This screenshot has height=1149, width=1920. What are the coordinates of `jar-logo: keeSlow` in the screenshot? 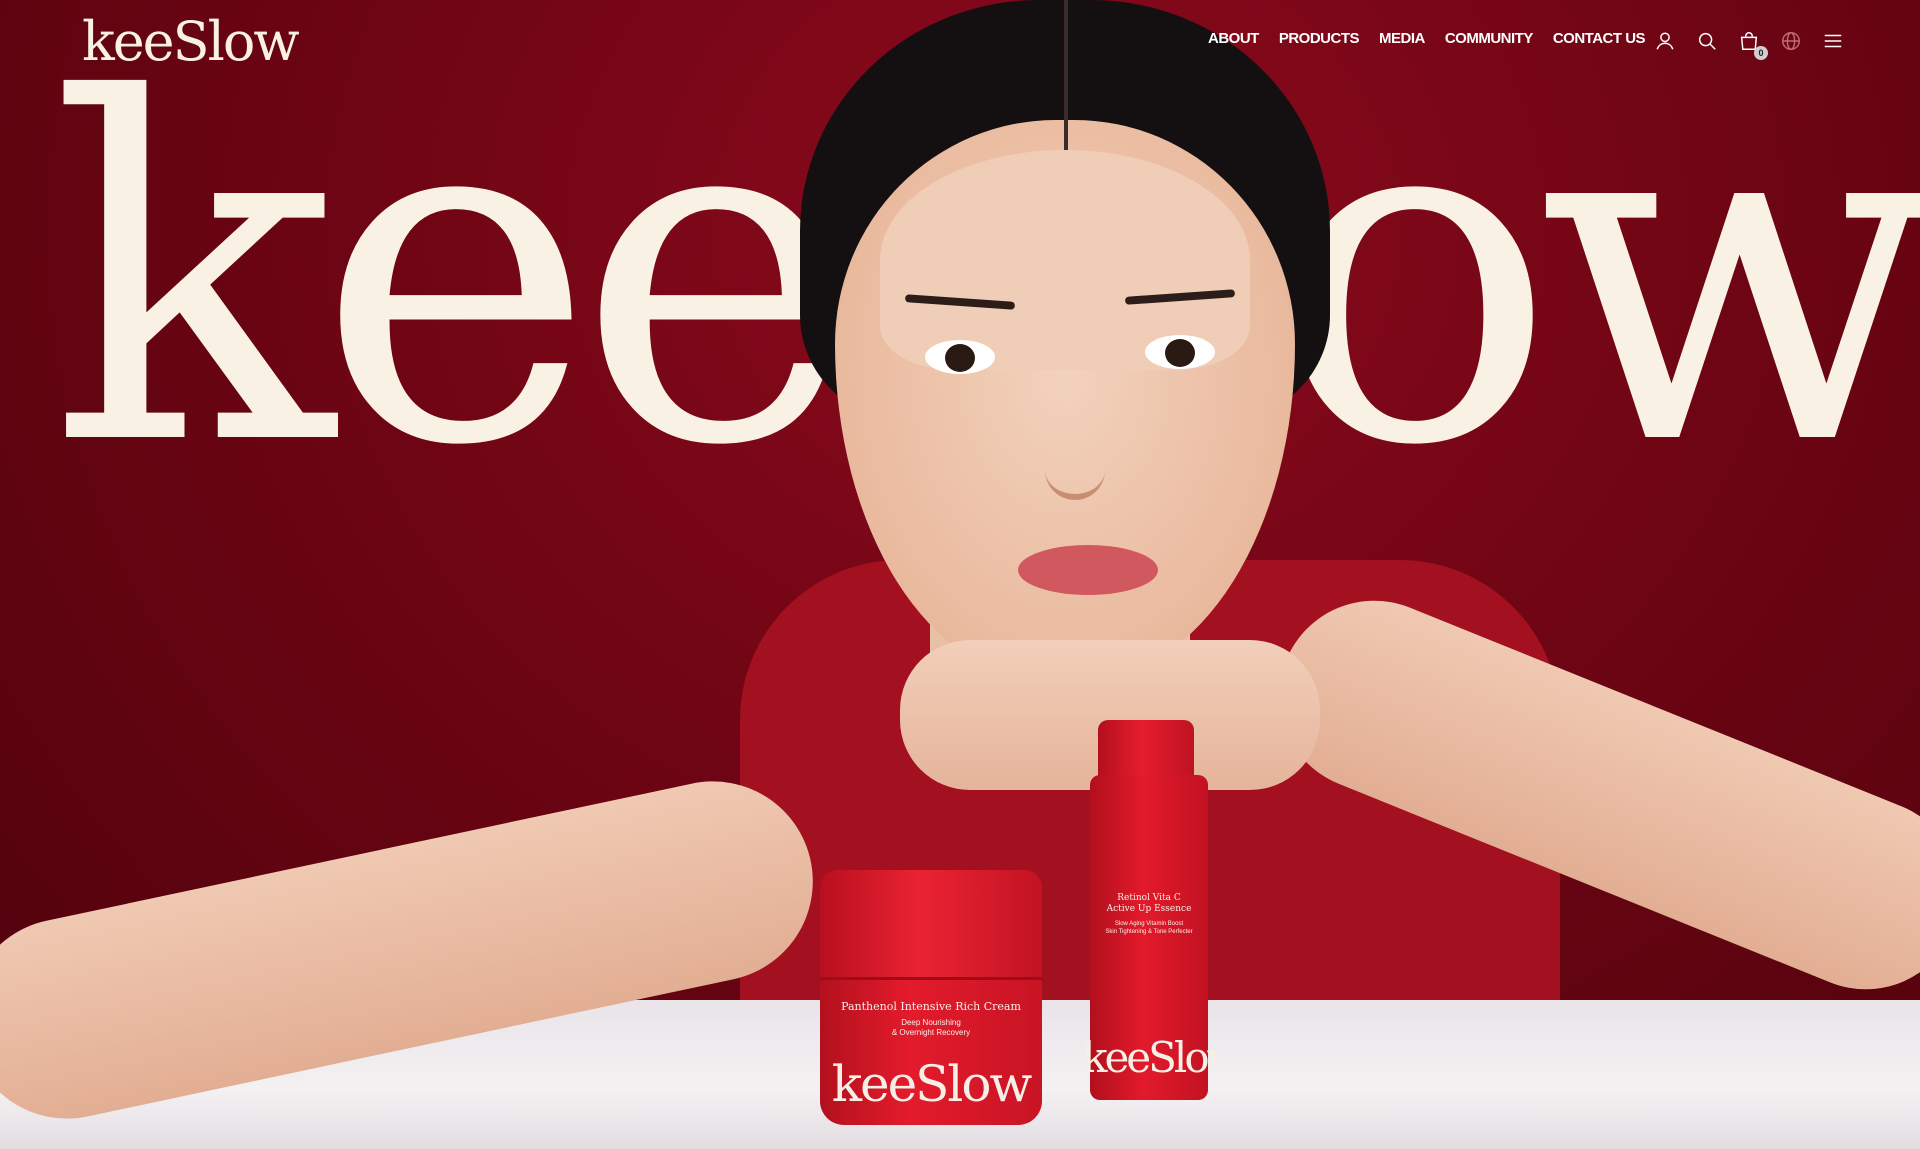 It's located at (932, 1084).